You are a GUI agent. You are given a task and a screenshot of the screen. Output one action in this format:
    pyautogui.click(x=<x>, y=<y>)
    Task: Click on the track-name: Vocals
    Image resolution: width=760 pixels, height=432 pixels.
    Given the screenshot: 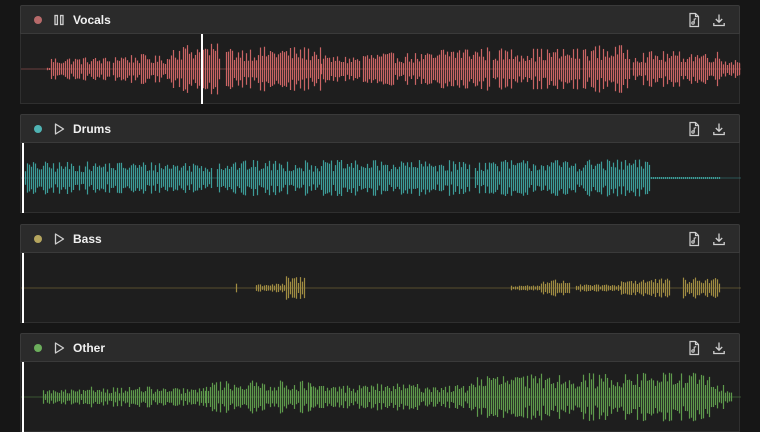 What is the action you would take?
    pyautogui.click(x=92, y=20)
    